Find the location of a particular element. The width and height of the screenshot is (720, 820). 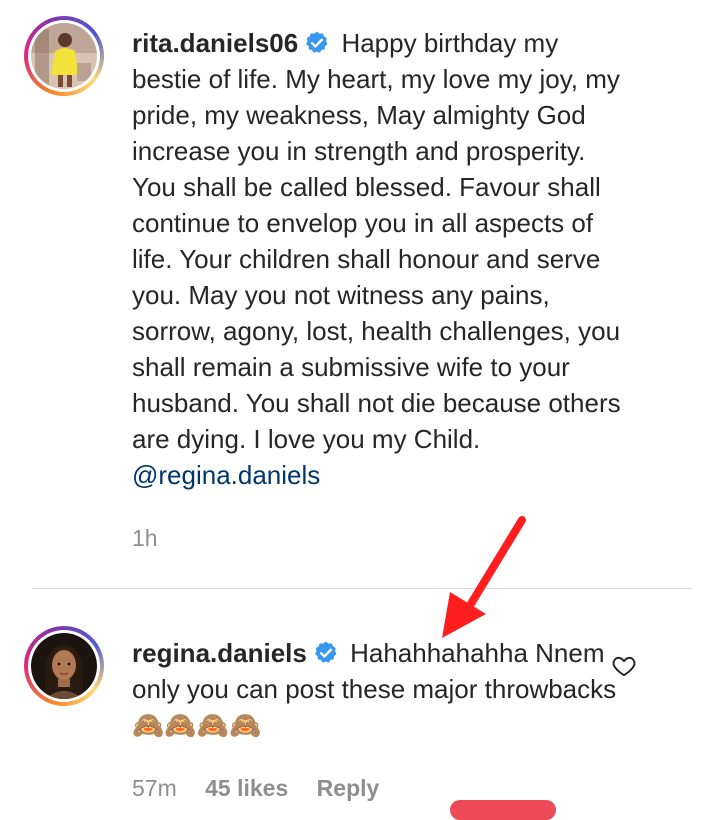

comment-meta: 57m 45 likes Reply is located at coordinates (266, 788).